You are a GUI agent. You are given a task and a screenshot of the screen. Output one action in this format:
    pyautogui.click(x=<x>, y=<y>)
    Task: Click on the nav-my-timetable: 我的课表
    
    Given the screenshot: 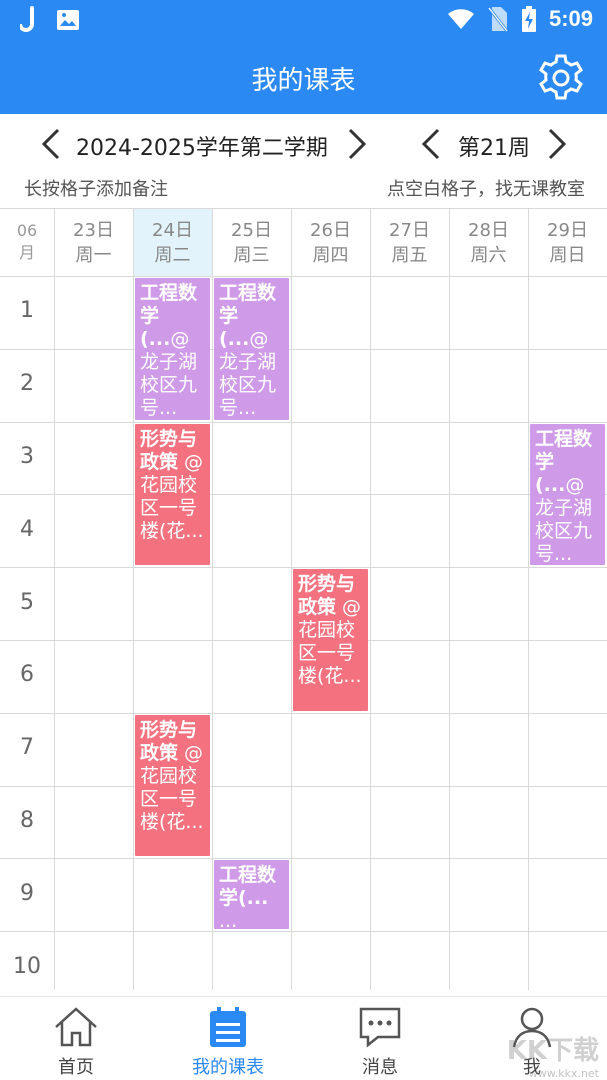 What is the action you would take?
    pyautogui.click(x=228, y=1040)
    